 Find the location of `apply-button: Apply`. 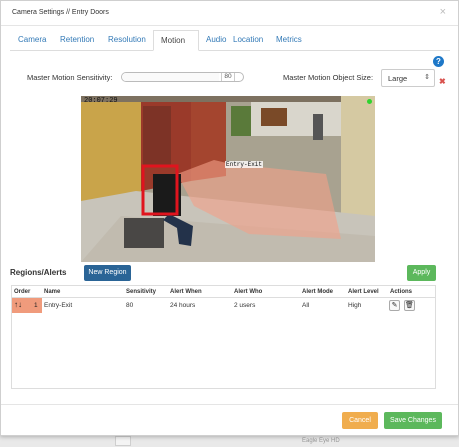

apply-button: Apply is located at coordinates (421, 273).